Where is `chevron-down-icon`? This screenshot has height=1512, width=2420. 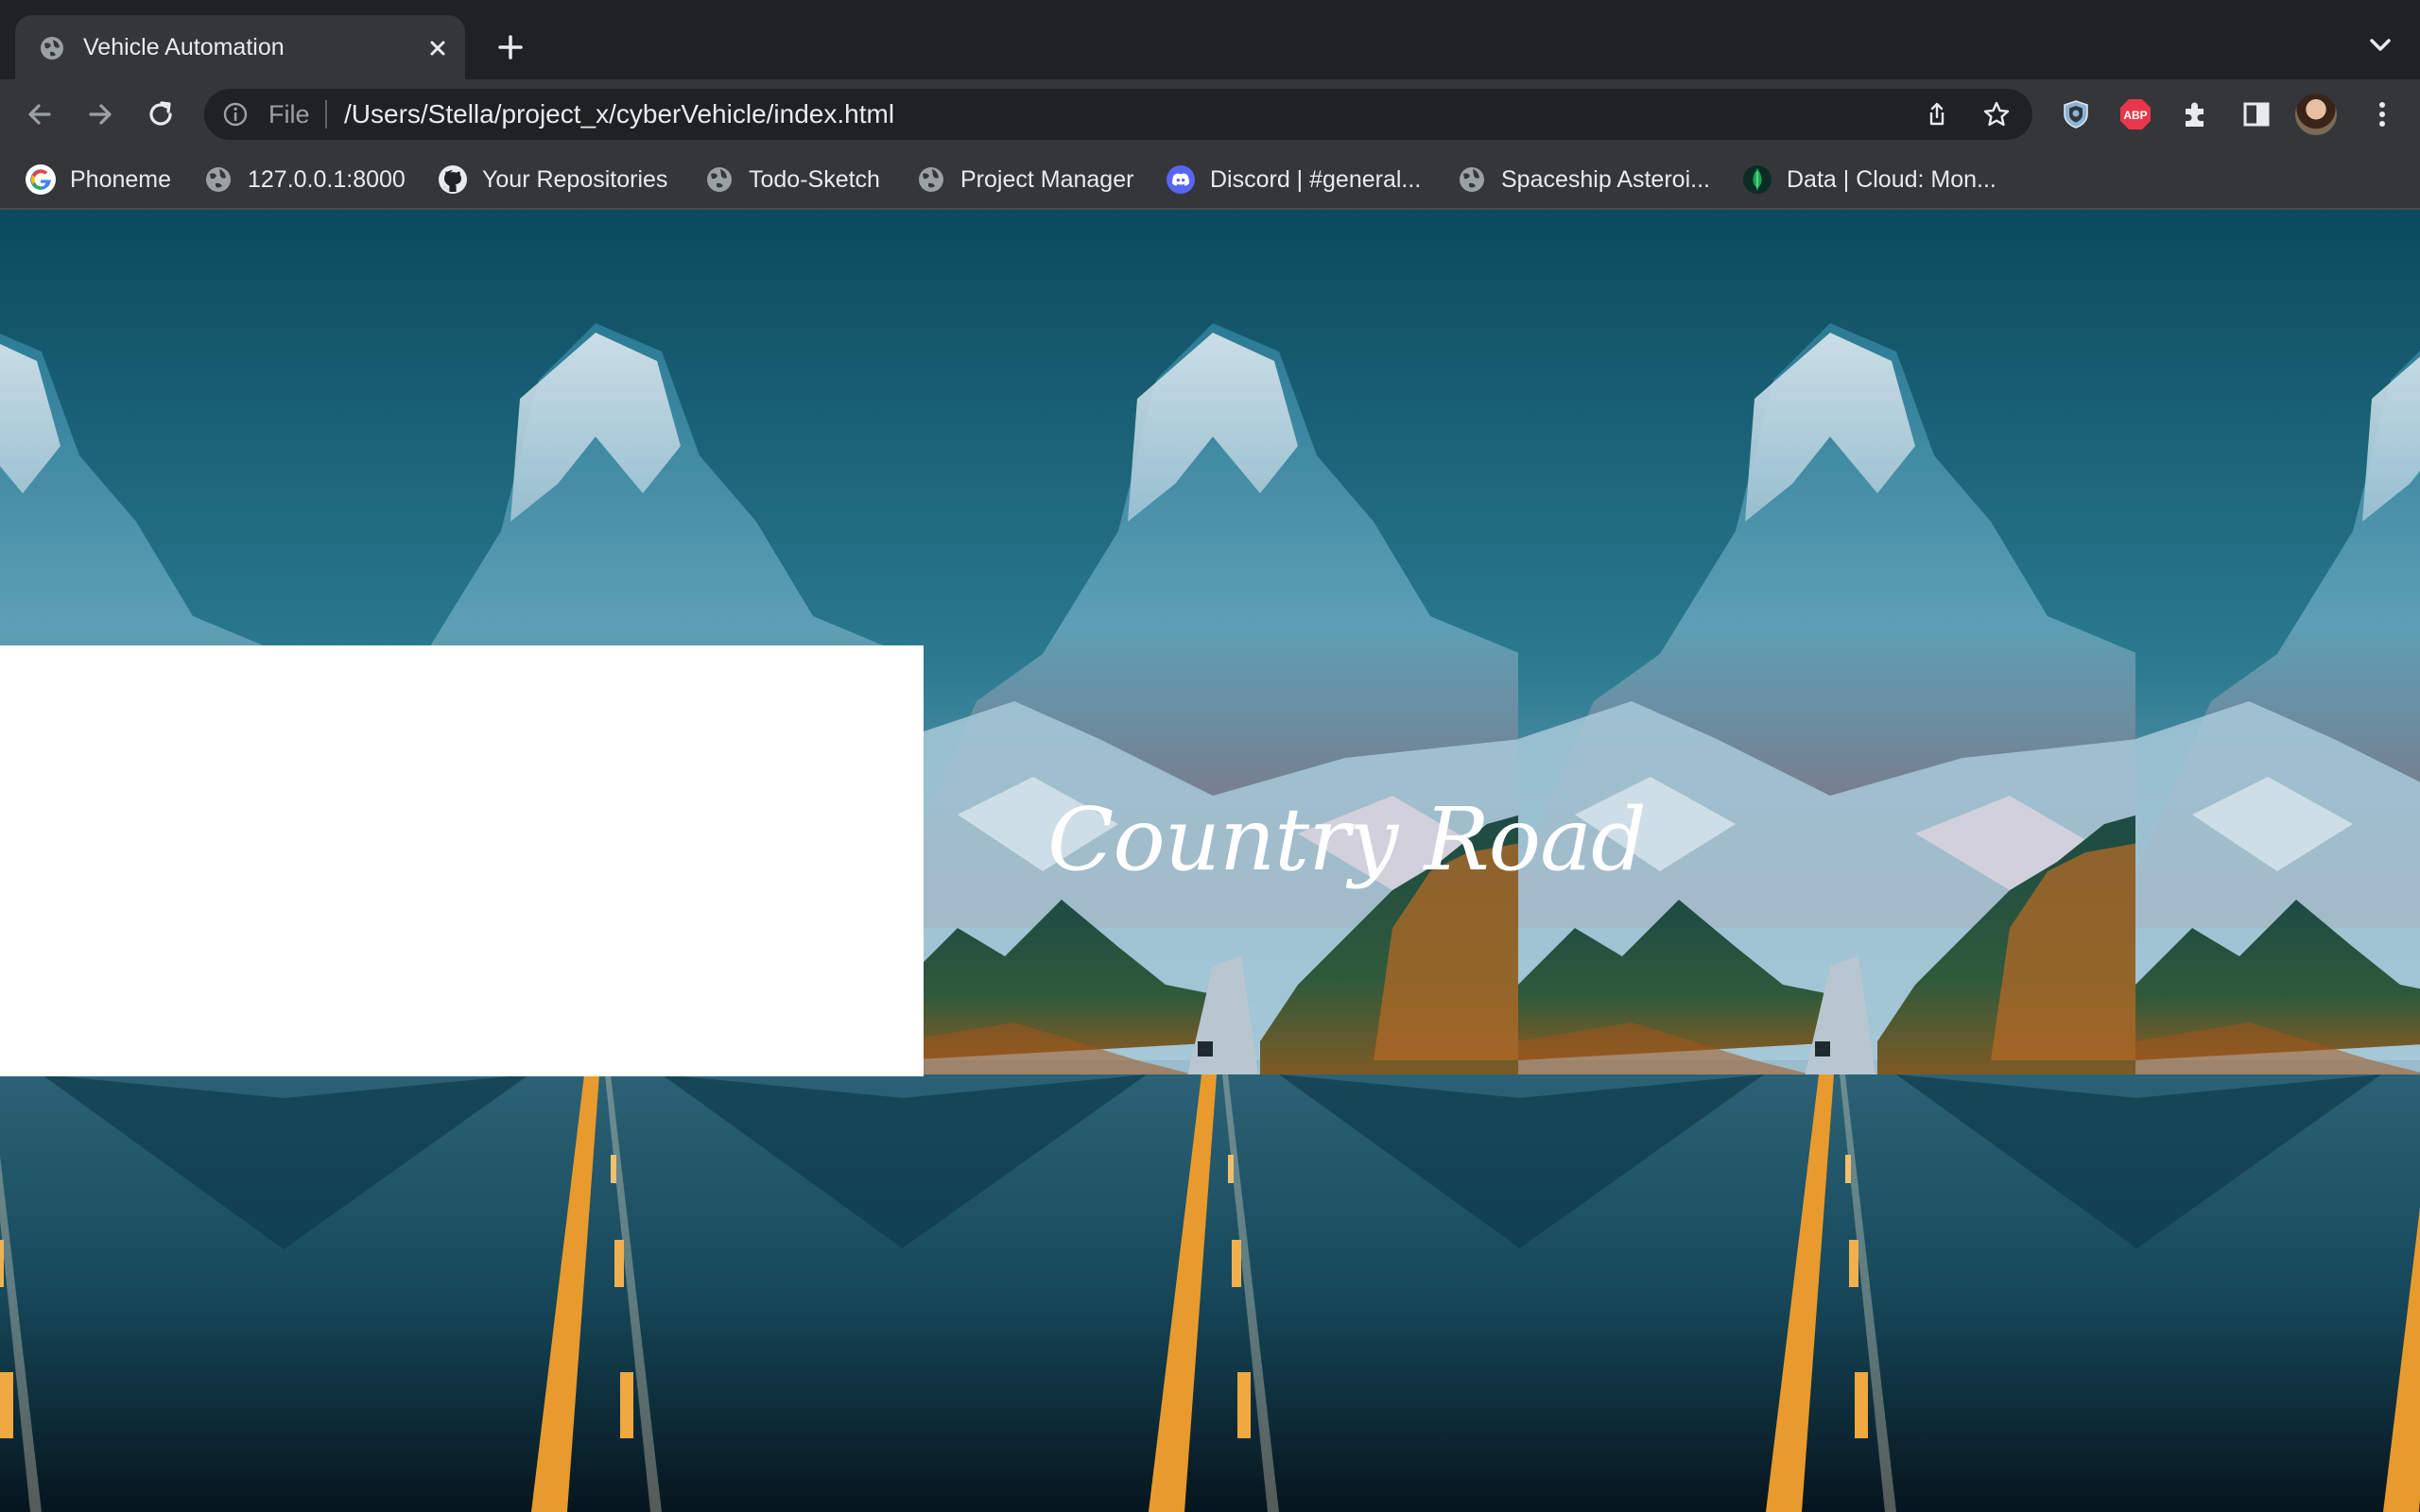
chevron-down-icon is located at coordinates (2380, 45).